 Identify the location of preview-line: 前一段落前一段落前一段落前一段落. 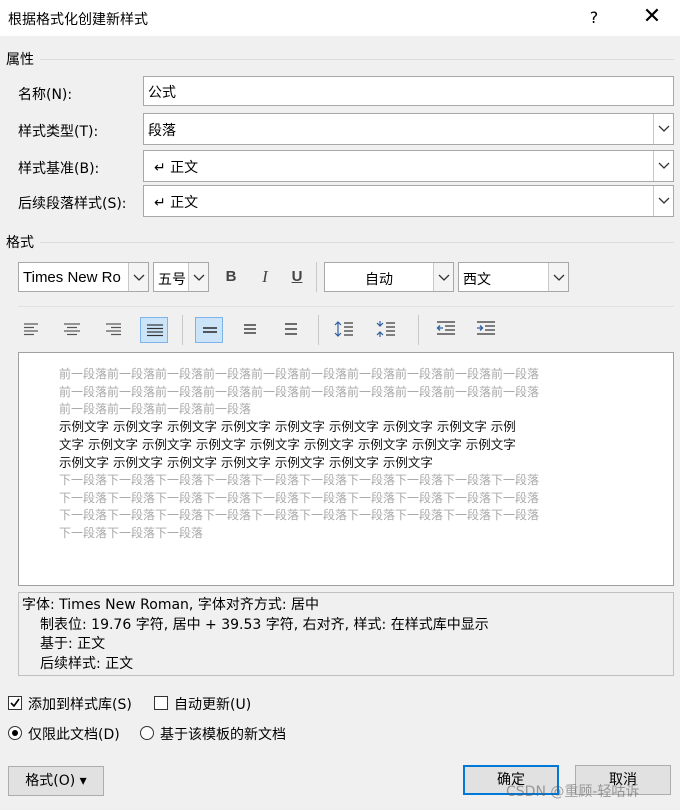
(155, 409).